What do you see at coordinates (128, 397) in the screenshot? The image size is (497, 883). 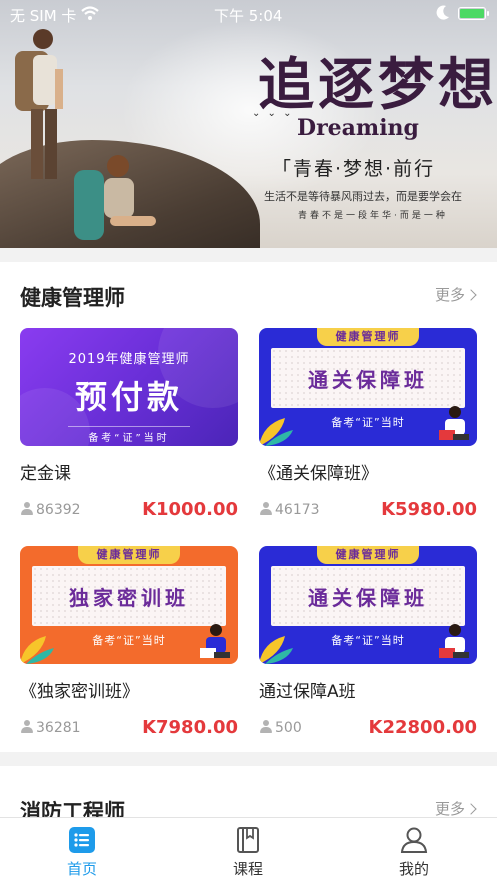 I see `thumb-headline: 预付款` at bounding box center [128, 397].